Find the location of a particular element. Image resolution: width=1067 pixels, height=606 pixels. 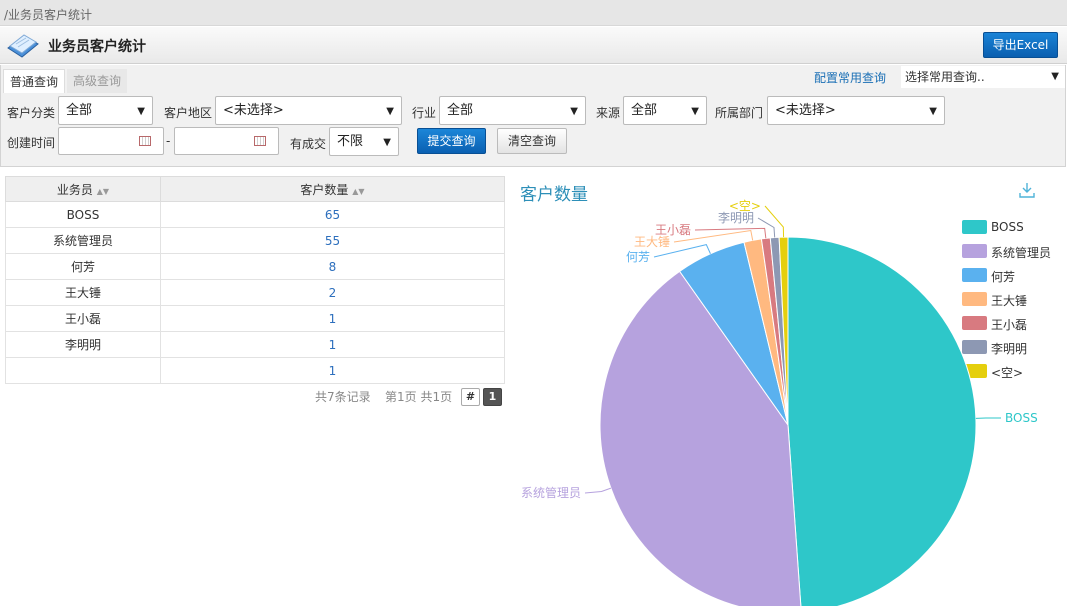

deal-select: 不限 ▼ is located at coordinates (364, 141).